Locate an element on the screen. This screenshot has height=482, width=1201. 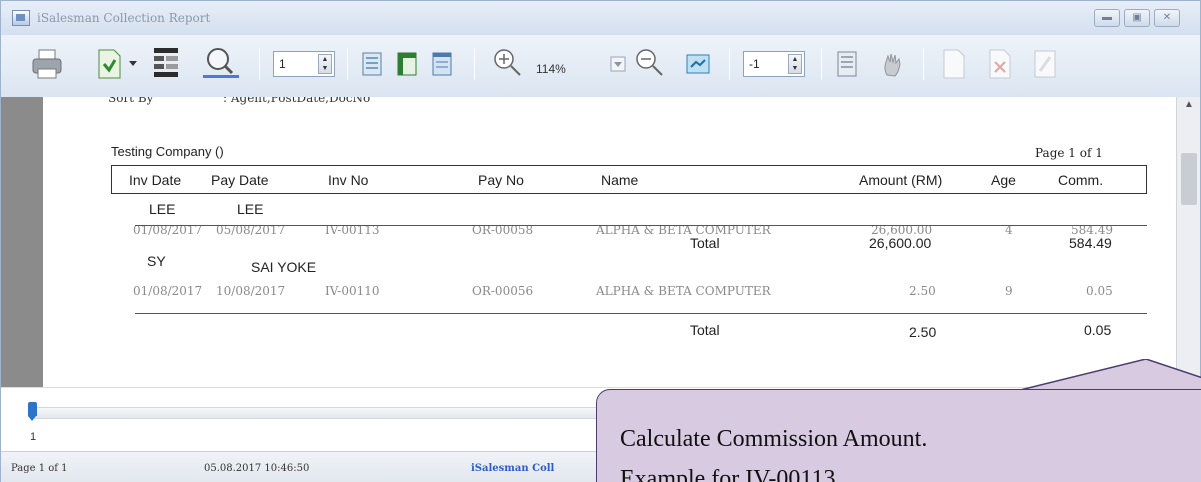
maximize-button: ▣ is located at coordinates (1137, 18).